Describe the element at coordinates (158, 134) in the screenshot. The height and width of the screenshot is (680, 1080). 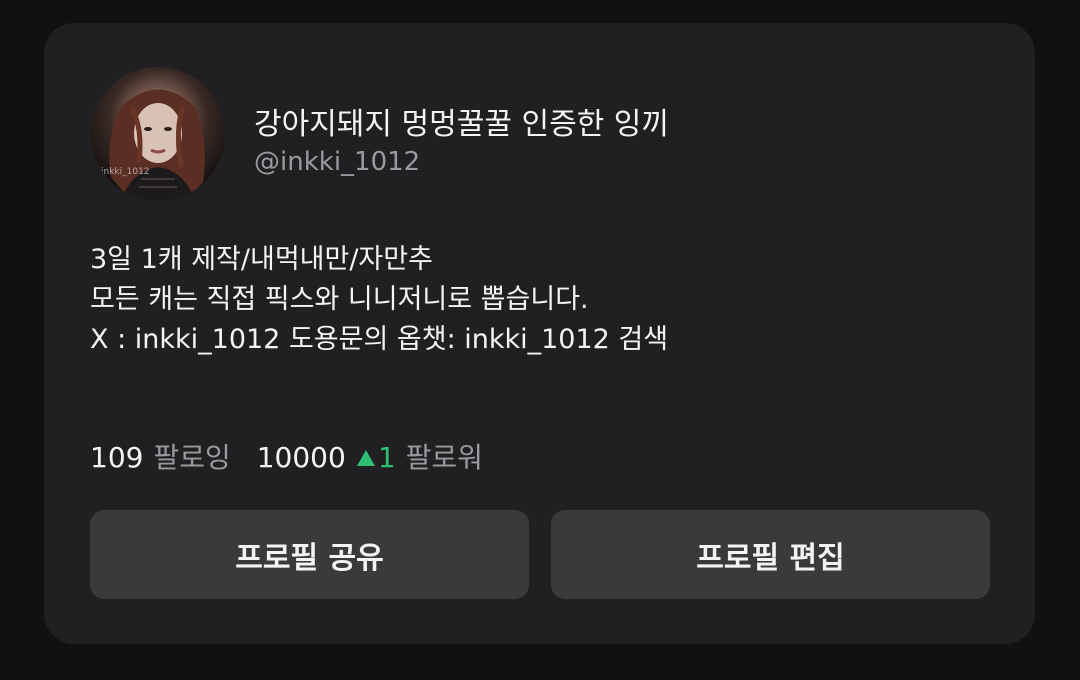
I see `avatar: inkki_1012` at that location.